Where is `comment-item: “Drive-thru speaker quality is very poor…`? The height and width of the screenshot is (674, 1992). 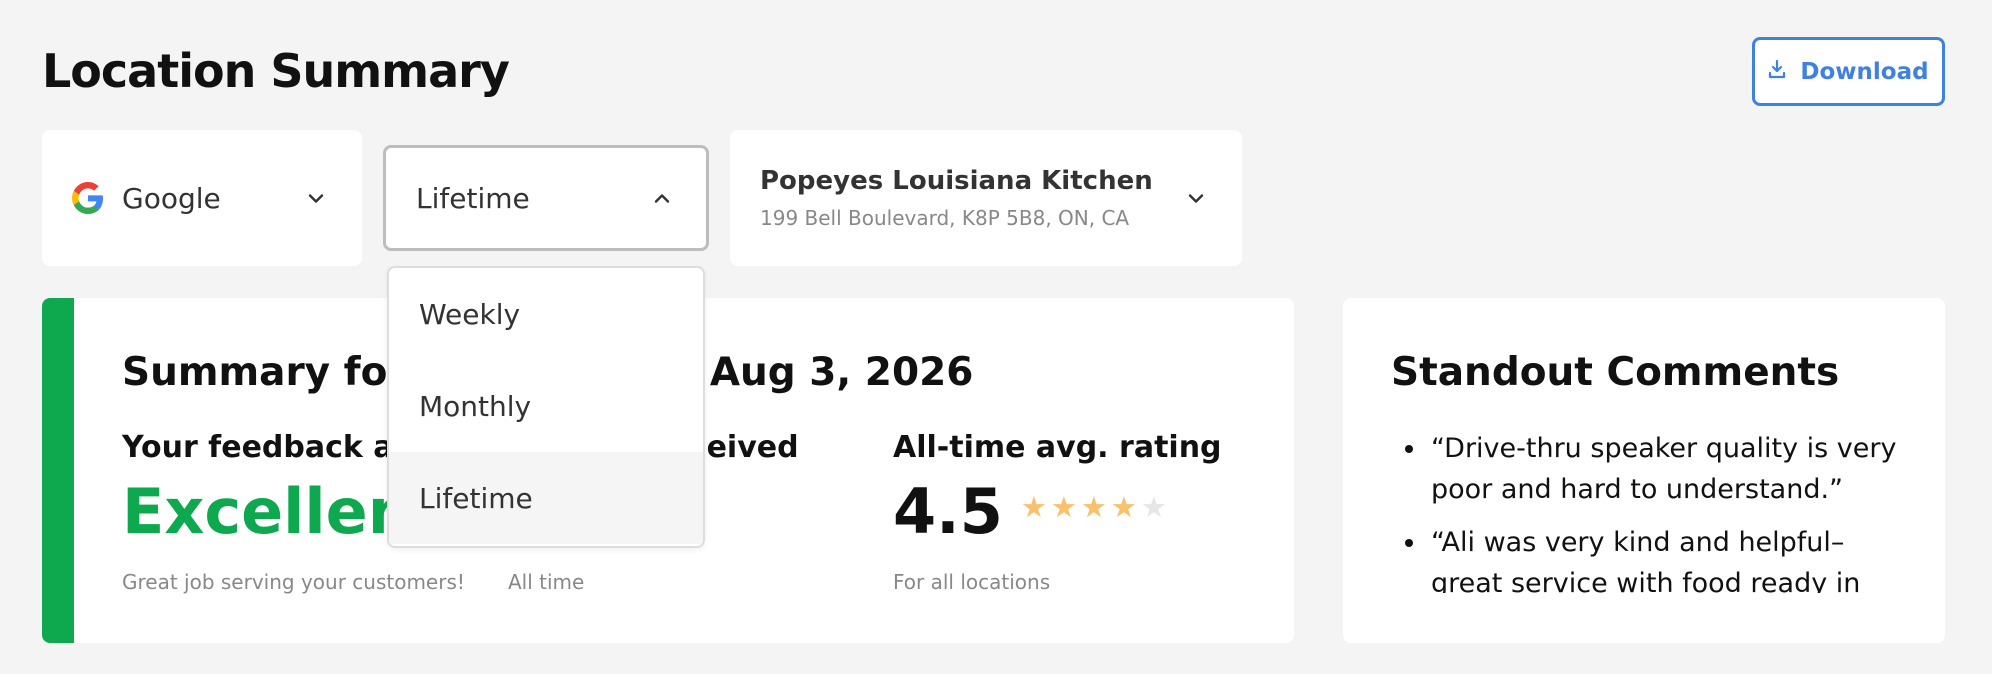 comment-item: “Drive-thru speaker quality is very poor… is located at coordinates (1646, 469).